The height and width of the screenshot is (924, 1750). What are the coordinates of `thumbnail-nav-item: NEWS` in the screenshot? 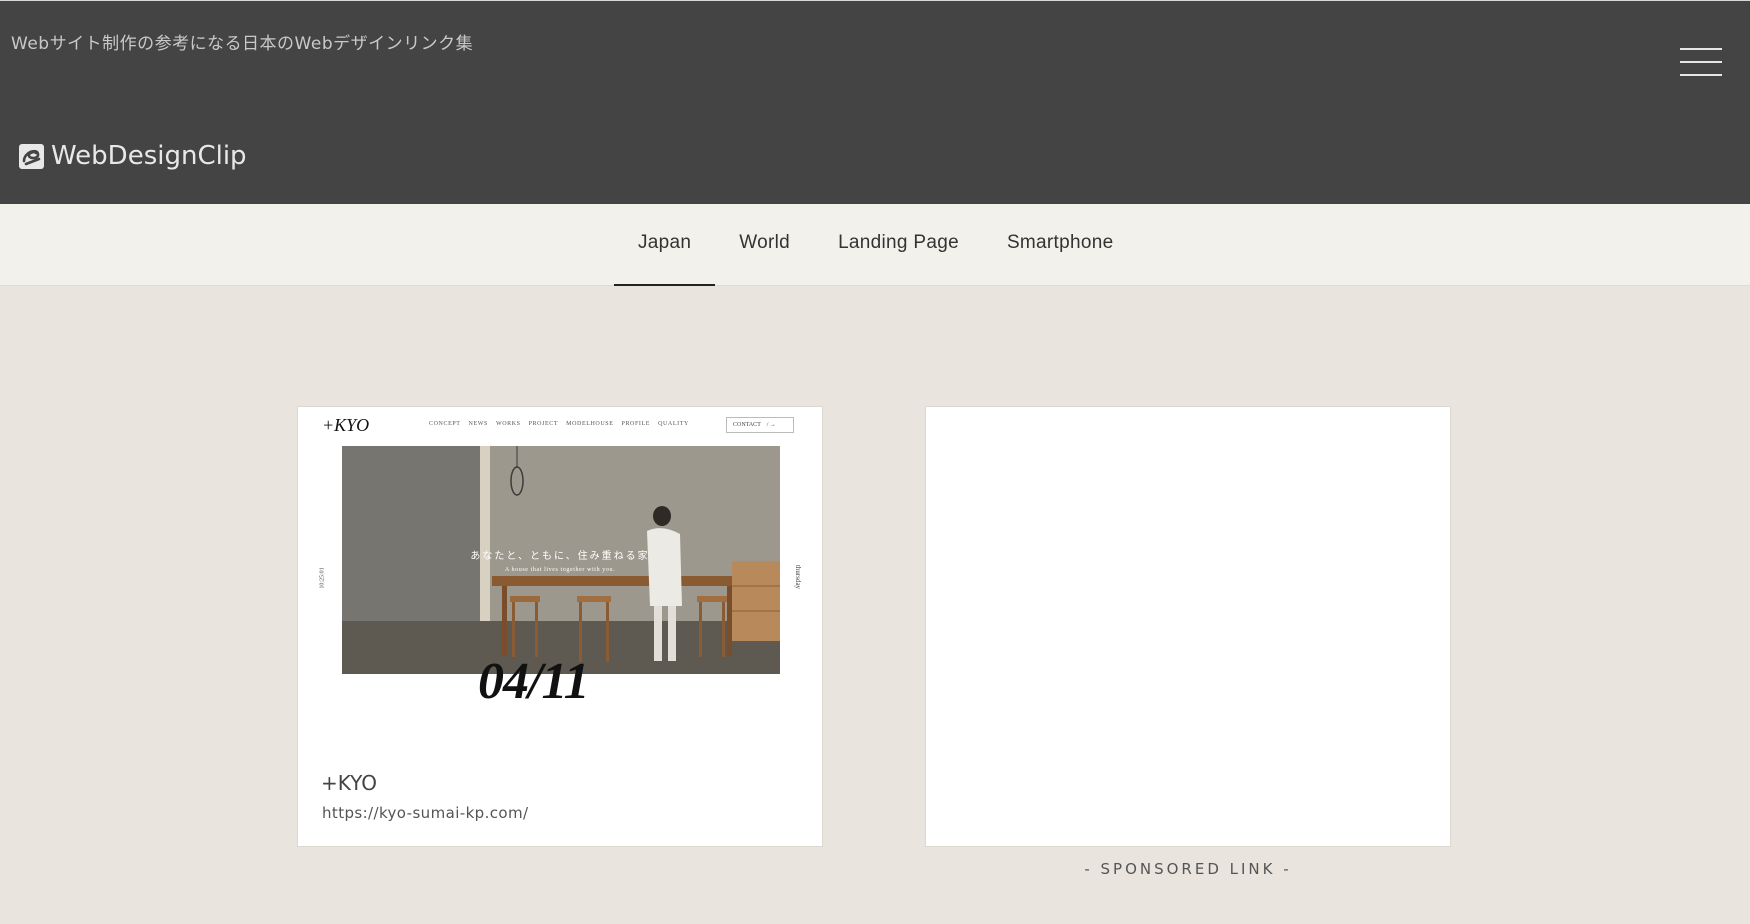 It's located at (478, 424).